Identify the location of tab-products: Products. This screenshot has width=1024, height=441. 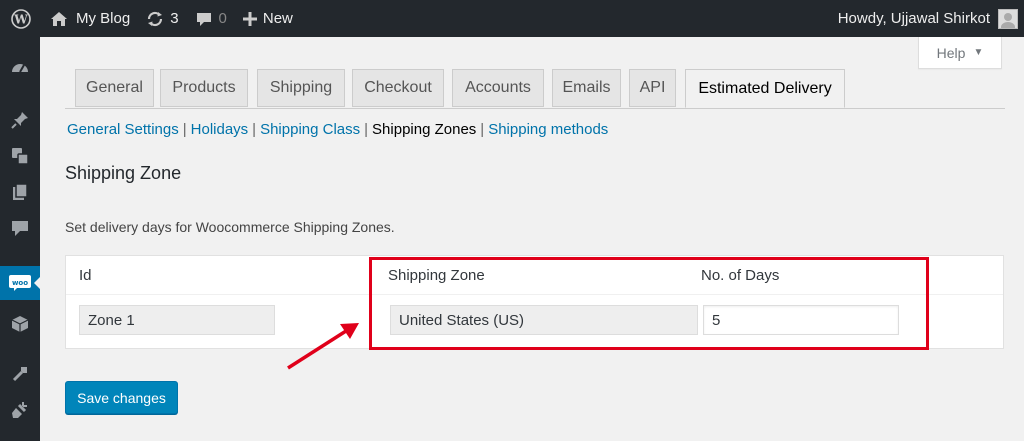
(204, 88).